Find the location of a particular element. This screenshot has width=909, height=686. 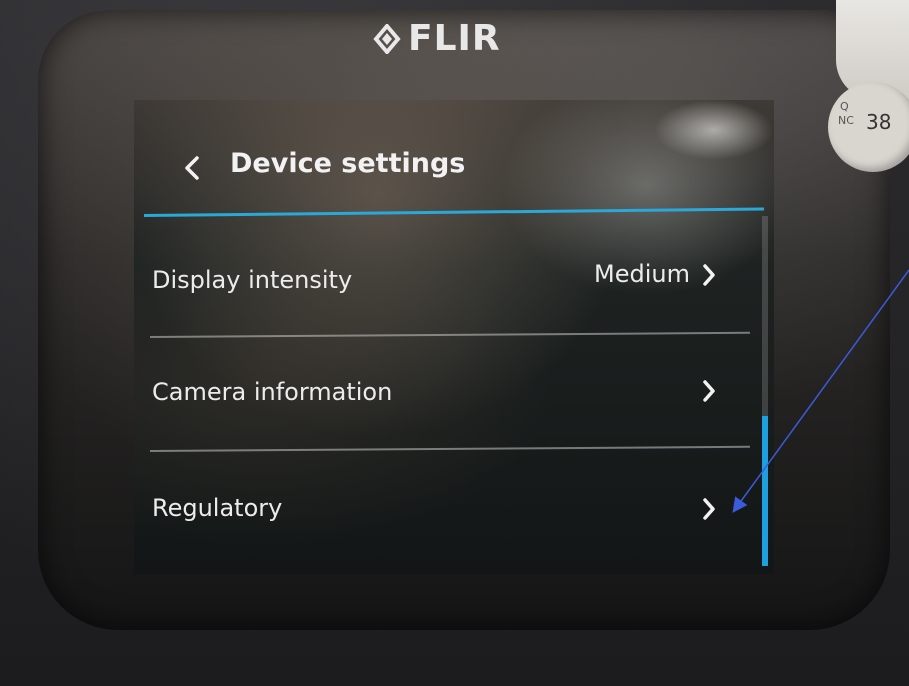

sticker-line2: NC is located at coordinates (846, 120).